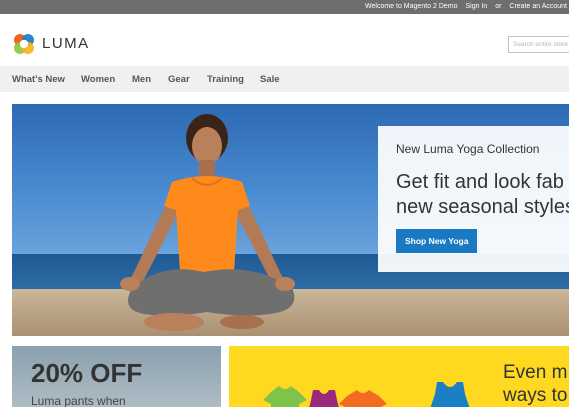 This screenshot has width=569, height=407. What do you see at coordinates (482, 195) in the screenshot?
I see `hero-headline: Get fit and look fab new seasonal styles` at bounding box center [482, 195].